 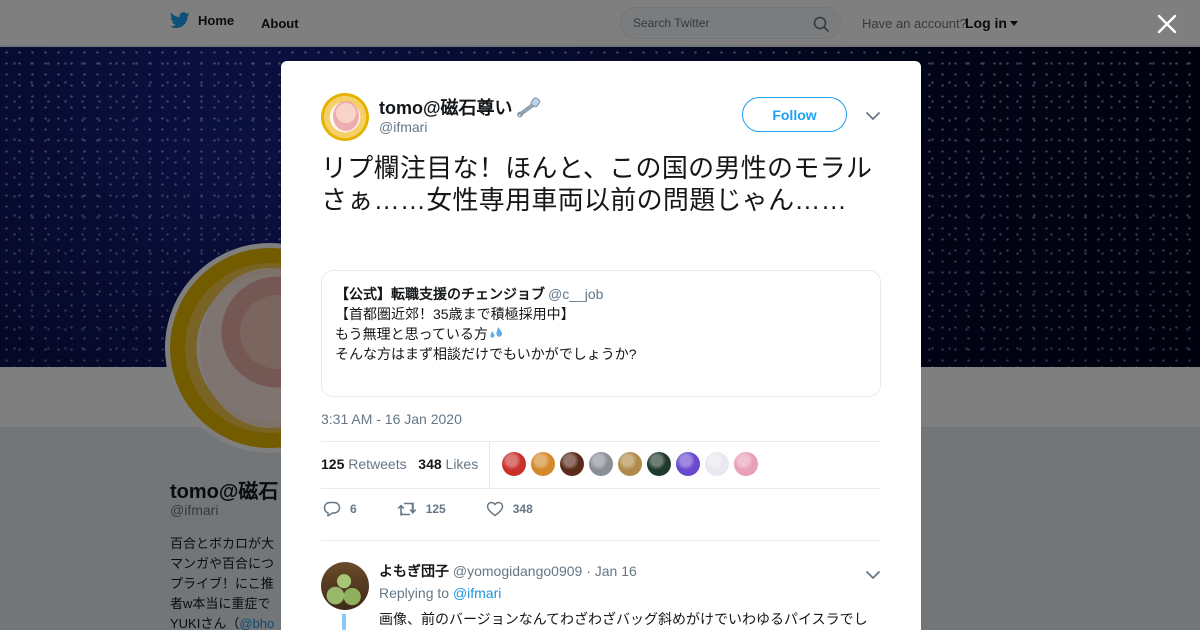 What do you see at coordinates (414, 593) in the screenshot?
I see `replying-to-label: Replying to` at bounding box center [414, 593].